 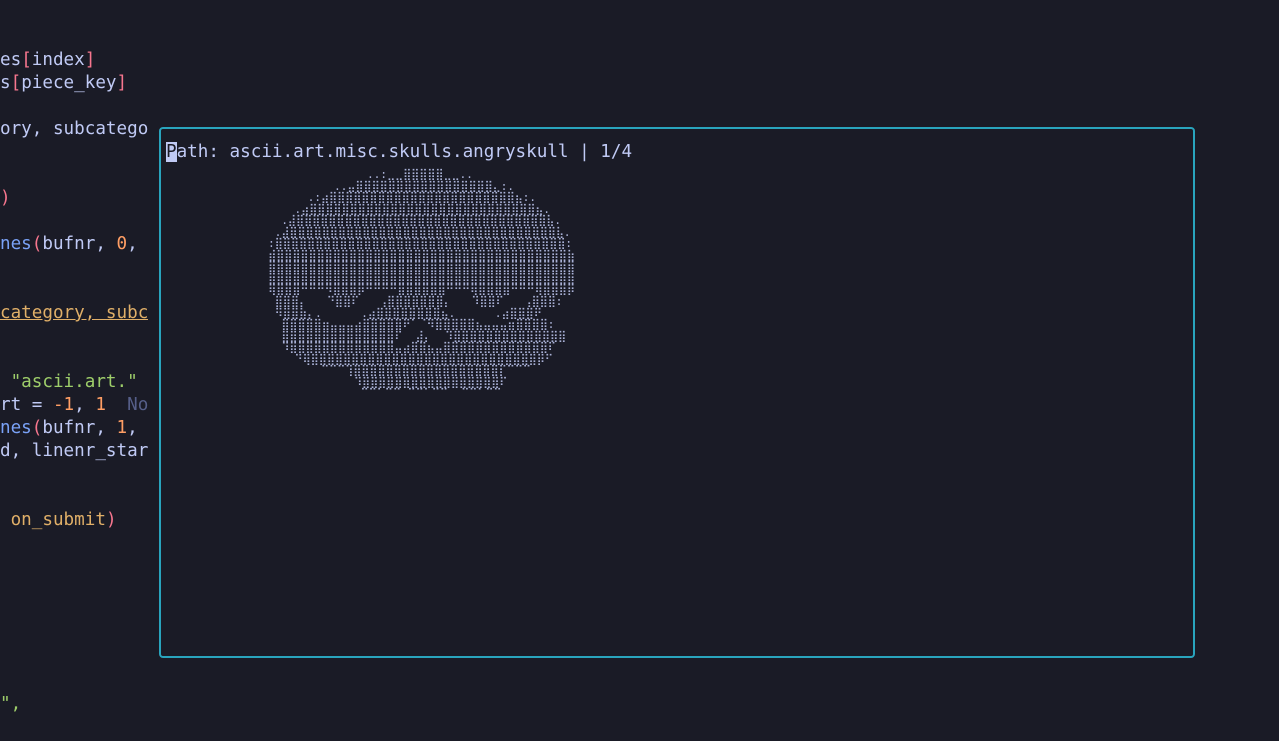 What do you see at coordinates (171, 152) in the screenshot?
I see `text-cursor: P` at bounding box center [171, 152].